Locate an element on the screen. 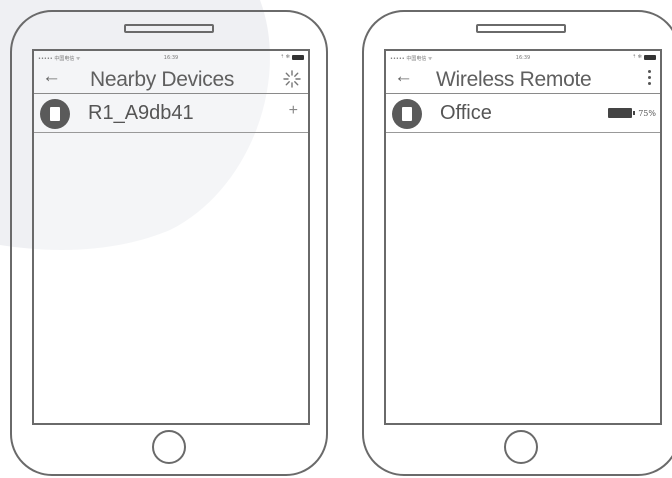 The width and height of the screenshot is (672, 478). device-row: R1_A9db41 + is located at coordinates (171, 113).